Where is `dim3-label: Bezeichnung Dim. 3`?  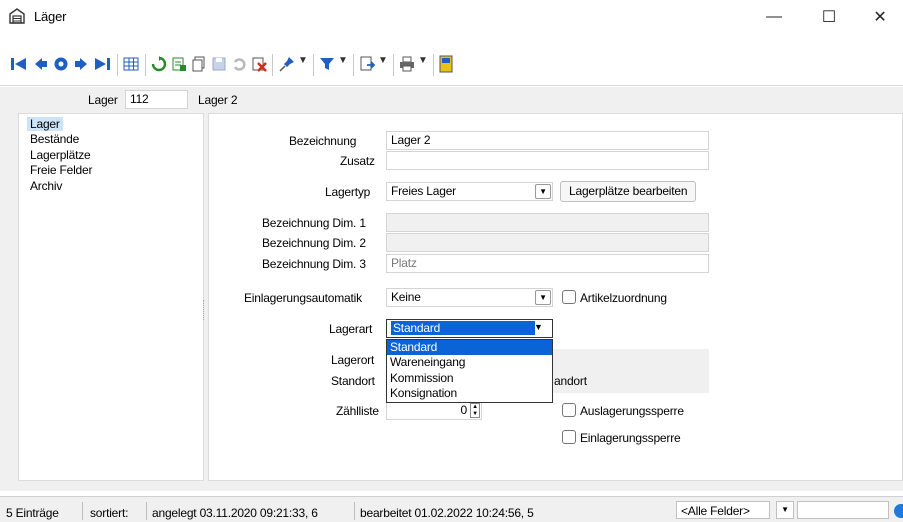
dim3-label: Bezeichnung Dim. 3 is located at coordinates (314, 264).